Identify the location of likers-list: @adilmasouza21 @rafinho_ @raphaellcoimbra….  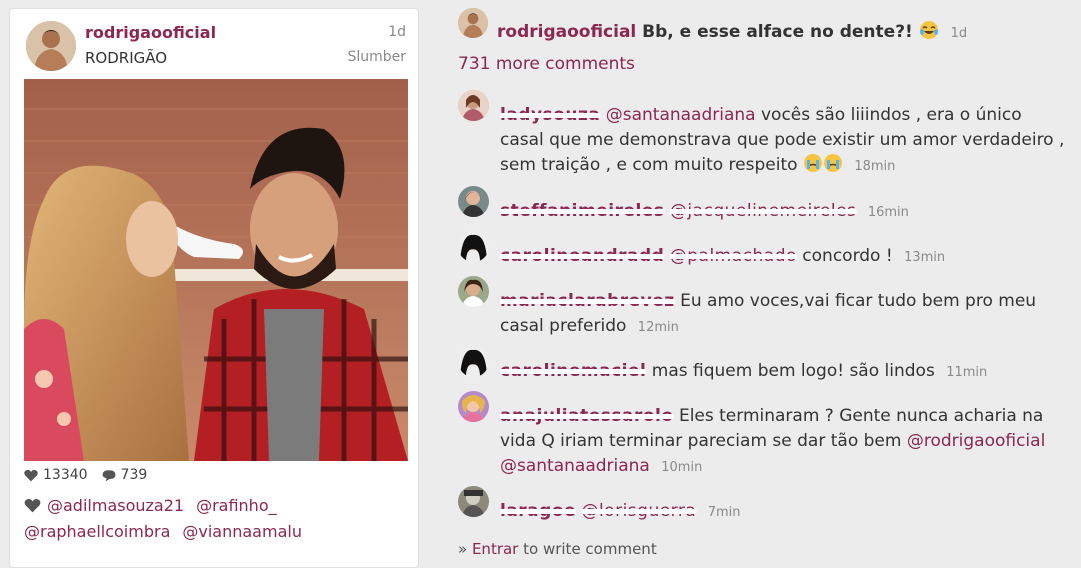
(216, 519).